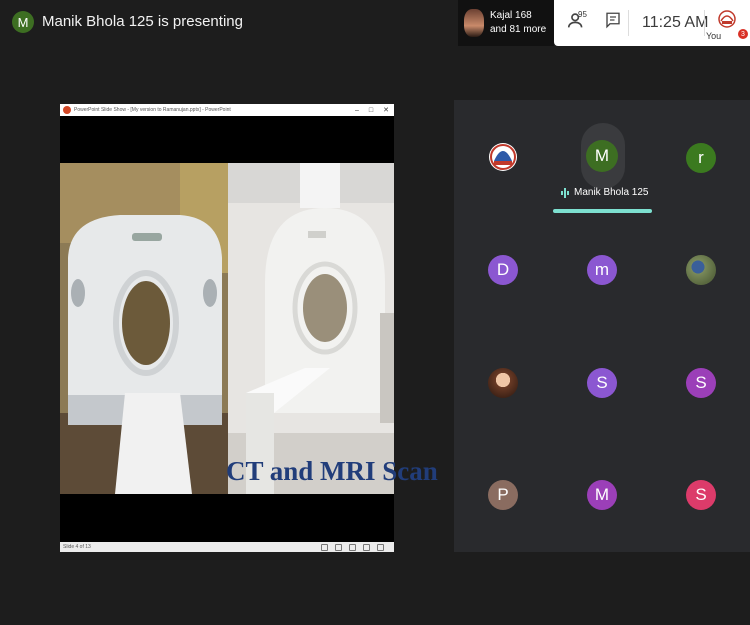  I want to click on presenter-name-label: Manik Bhola 125, so click(605, 192).